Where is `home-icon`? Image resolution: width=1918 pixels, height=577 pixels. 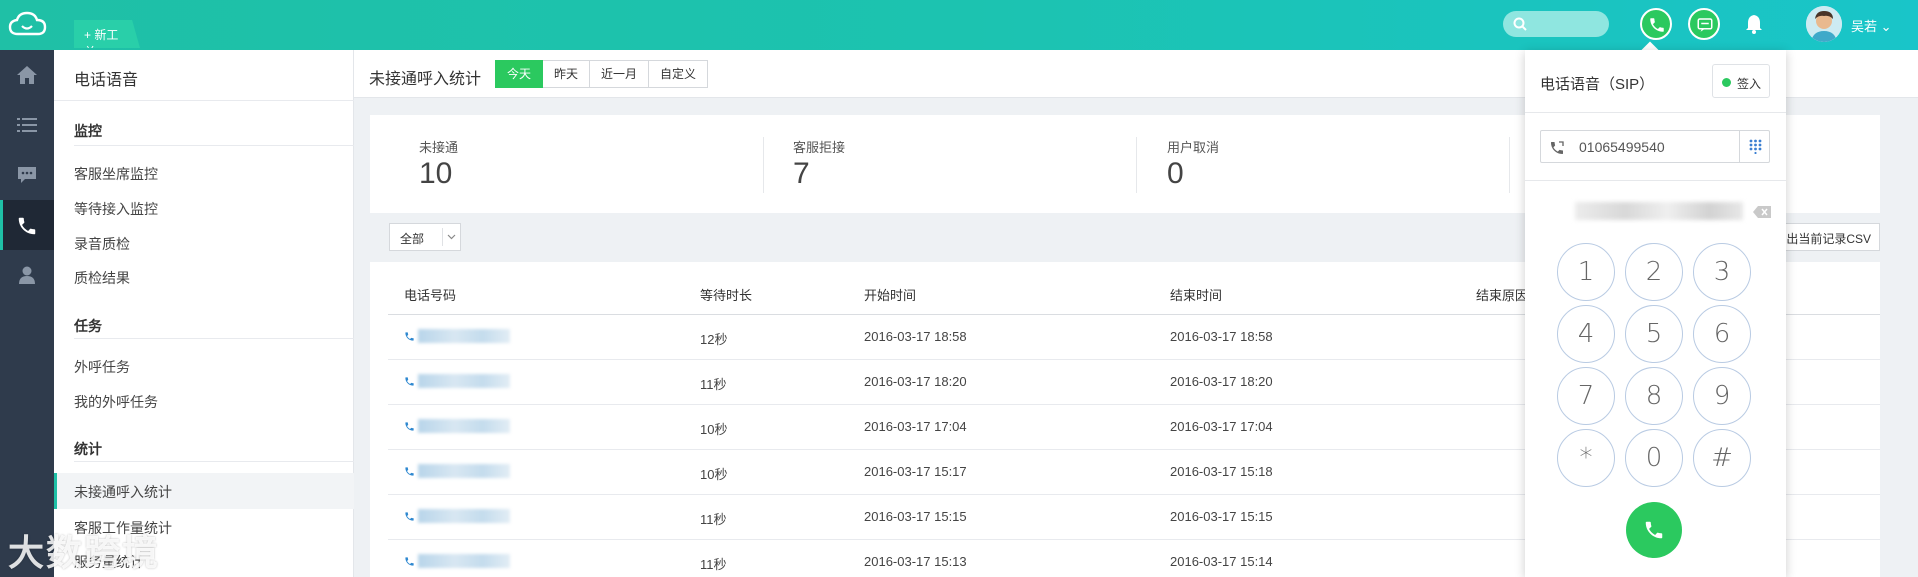 home-icon is located at coordinates (27, 75).